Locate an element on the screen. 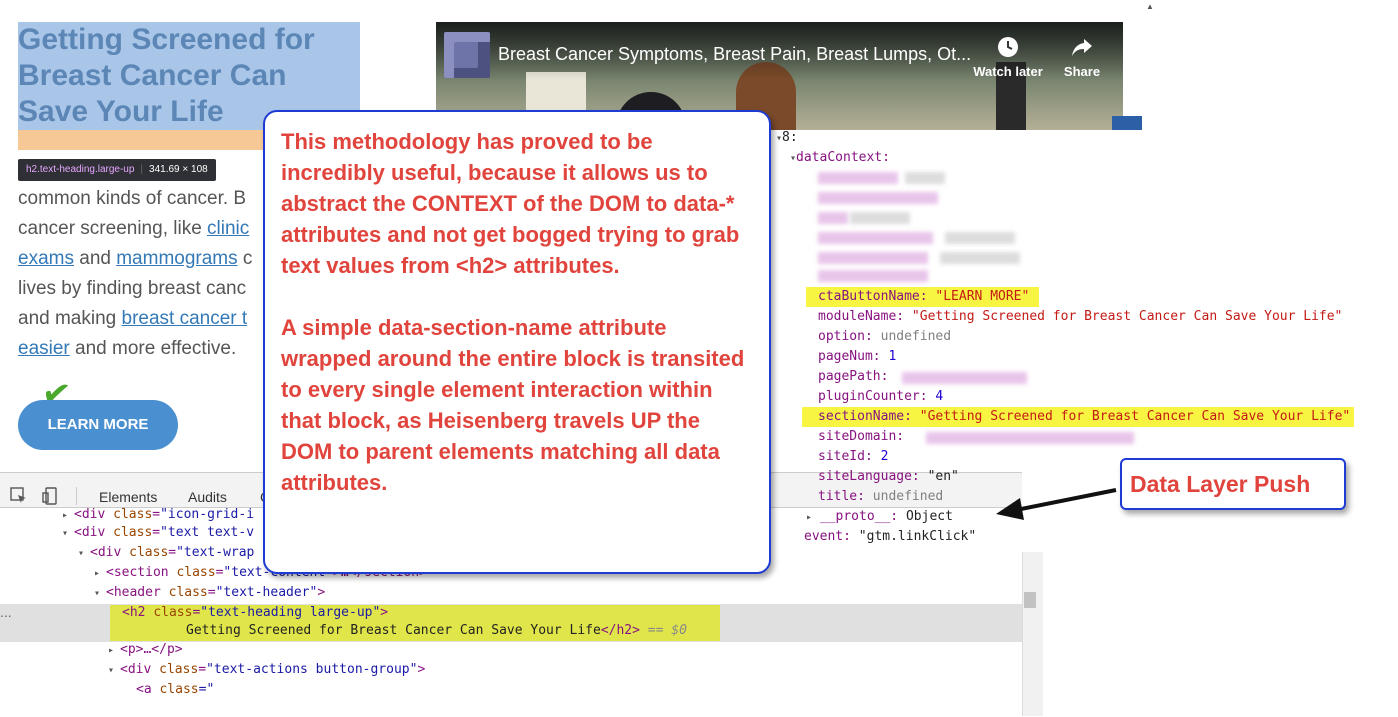 Image resolution: width=1398 pixels, height=717 pixels. key: dataContext: is located at coordinates (843, 157).